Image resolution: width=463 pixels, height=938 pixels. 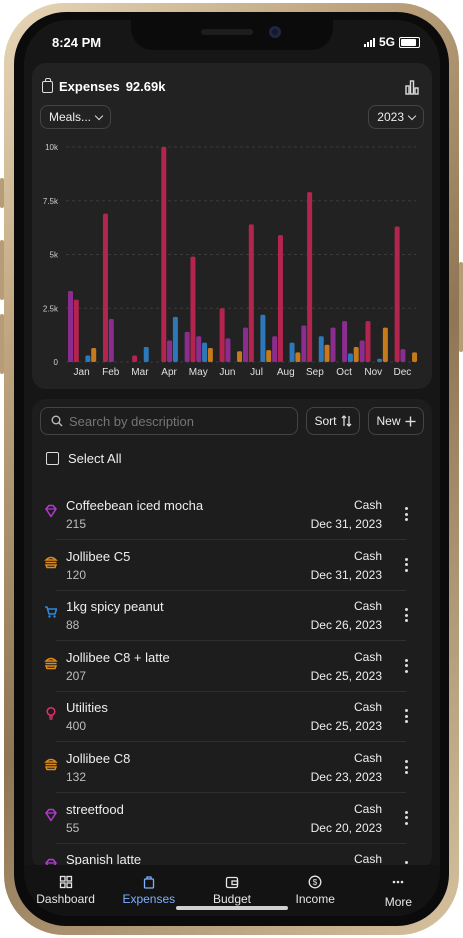 What do you see at coordinates (140, 372) in the screenshot?
I see `x-tick-label: Mar` at bounding box center [140, 372].